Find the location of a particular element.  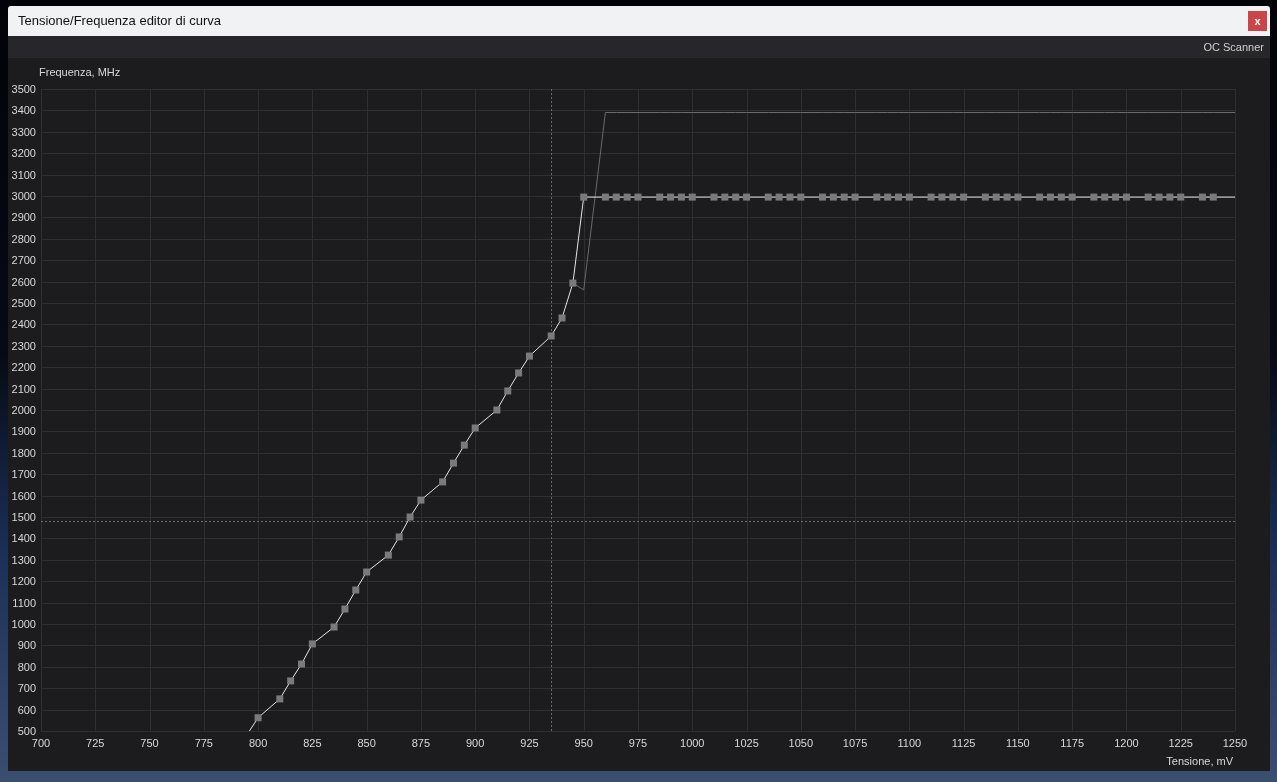

y-tick-label: 2500 is located at coordinates (23, 303).